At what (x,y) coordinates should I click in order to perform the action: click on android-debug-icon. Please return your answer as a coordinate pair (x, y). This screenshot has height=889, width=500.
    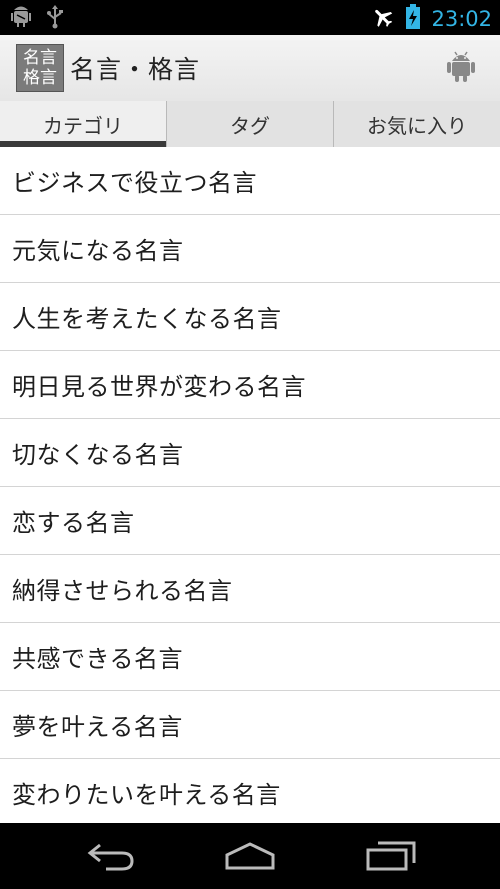
    Looking at the image, I should click on (21, 19).